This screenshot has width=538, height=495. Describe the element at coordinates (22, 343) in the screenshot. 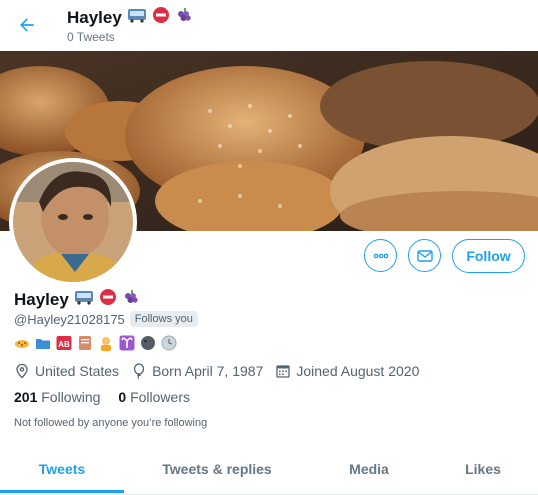

I see `leopard-icon` at that location.